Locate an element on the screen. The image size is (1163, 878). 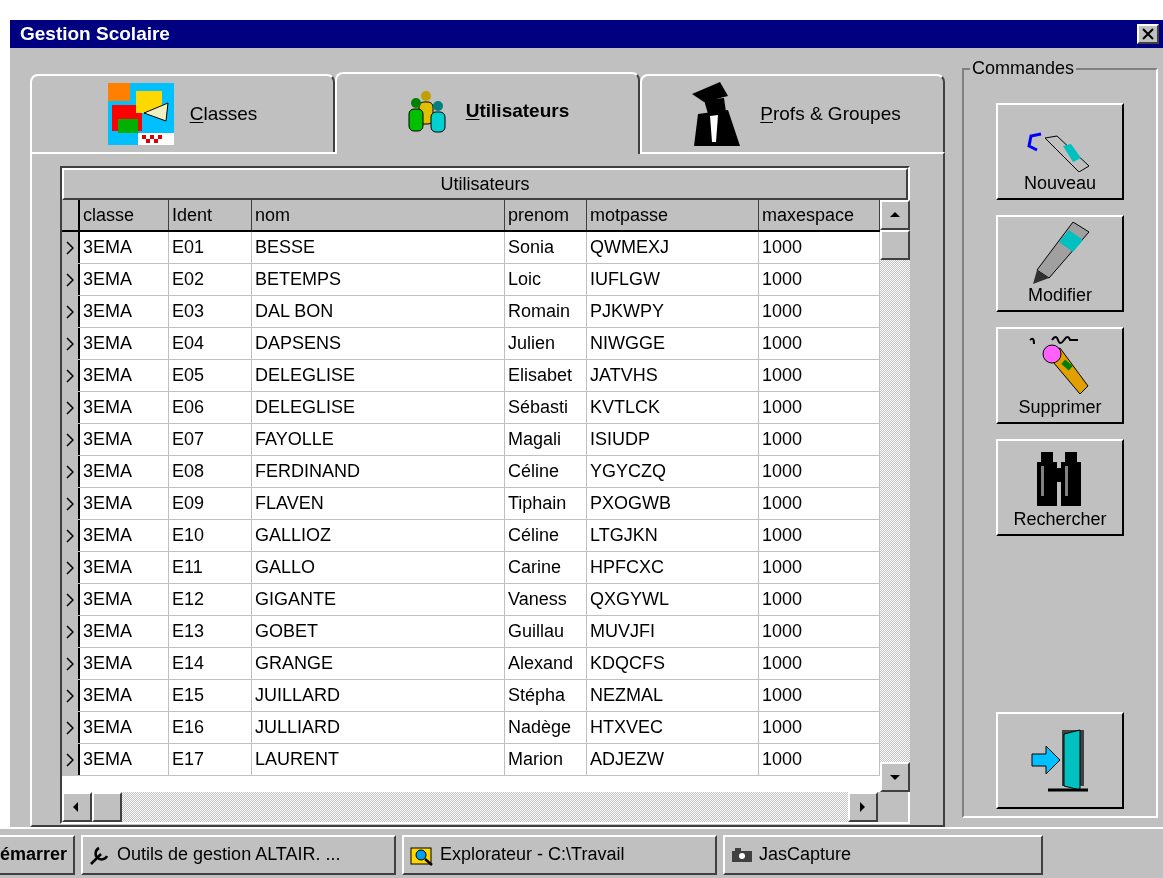
exit-button is located at coordinates (1060, 760).